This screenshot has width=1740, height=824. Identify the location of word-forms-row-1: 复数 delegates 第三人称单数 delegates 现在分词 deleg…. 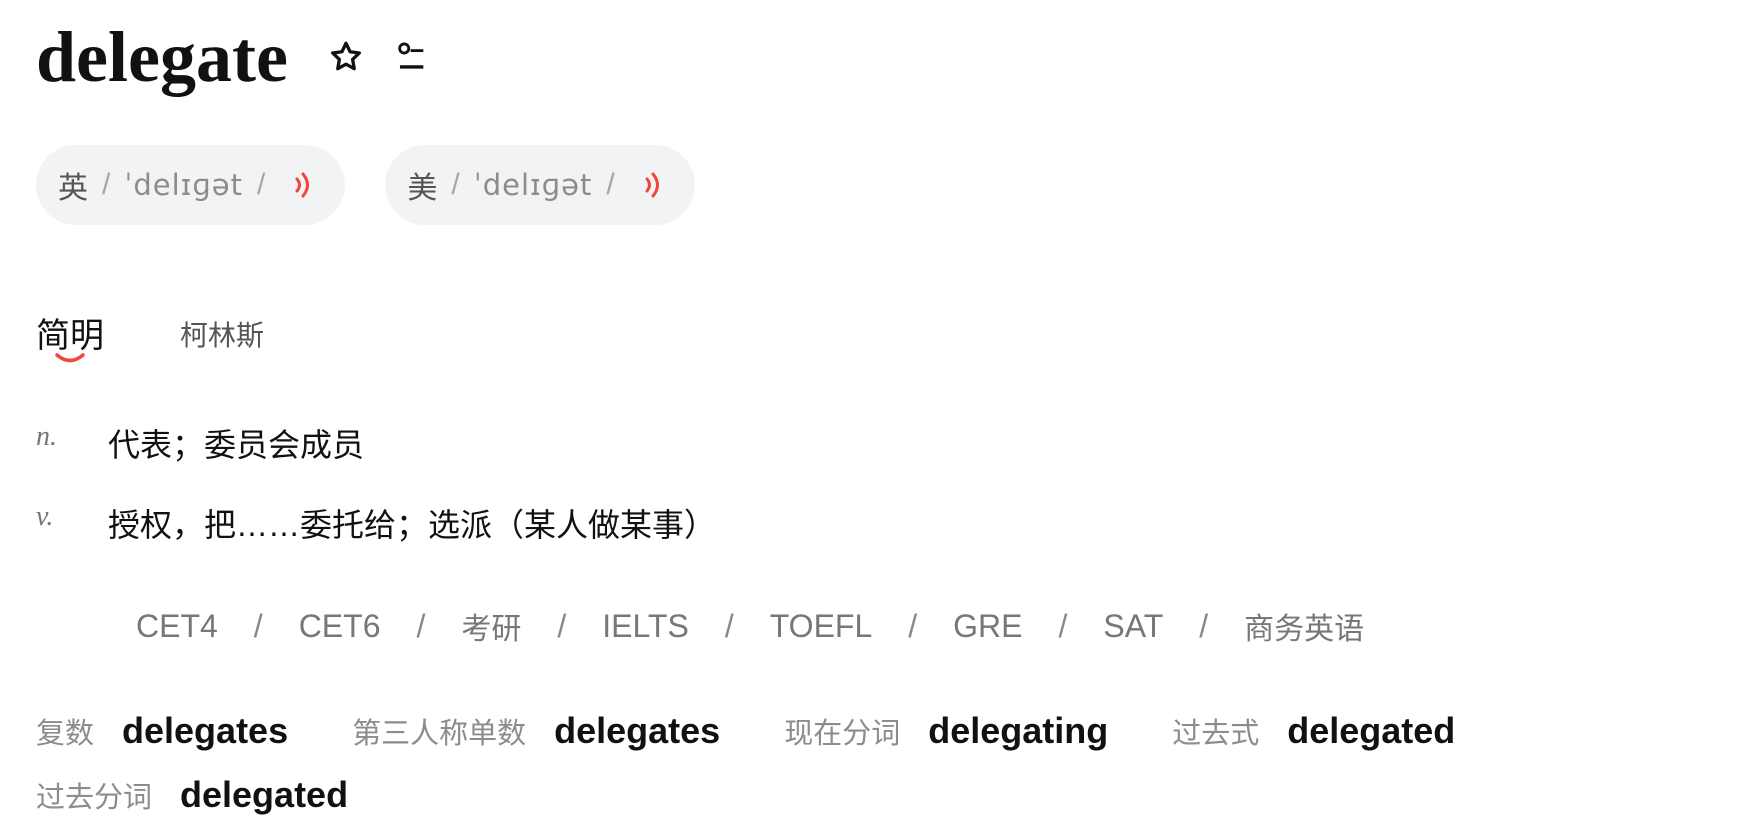
(777, 731).